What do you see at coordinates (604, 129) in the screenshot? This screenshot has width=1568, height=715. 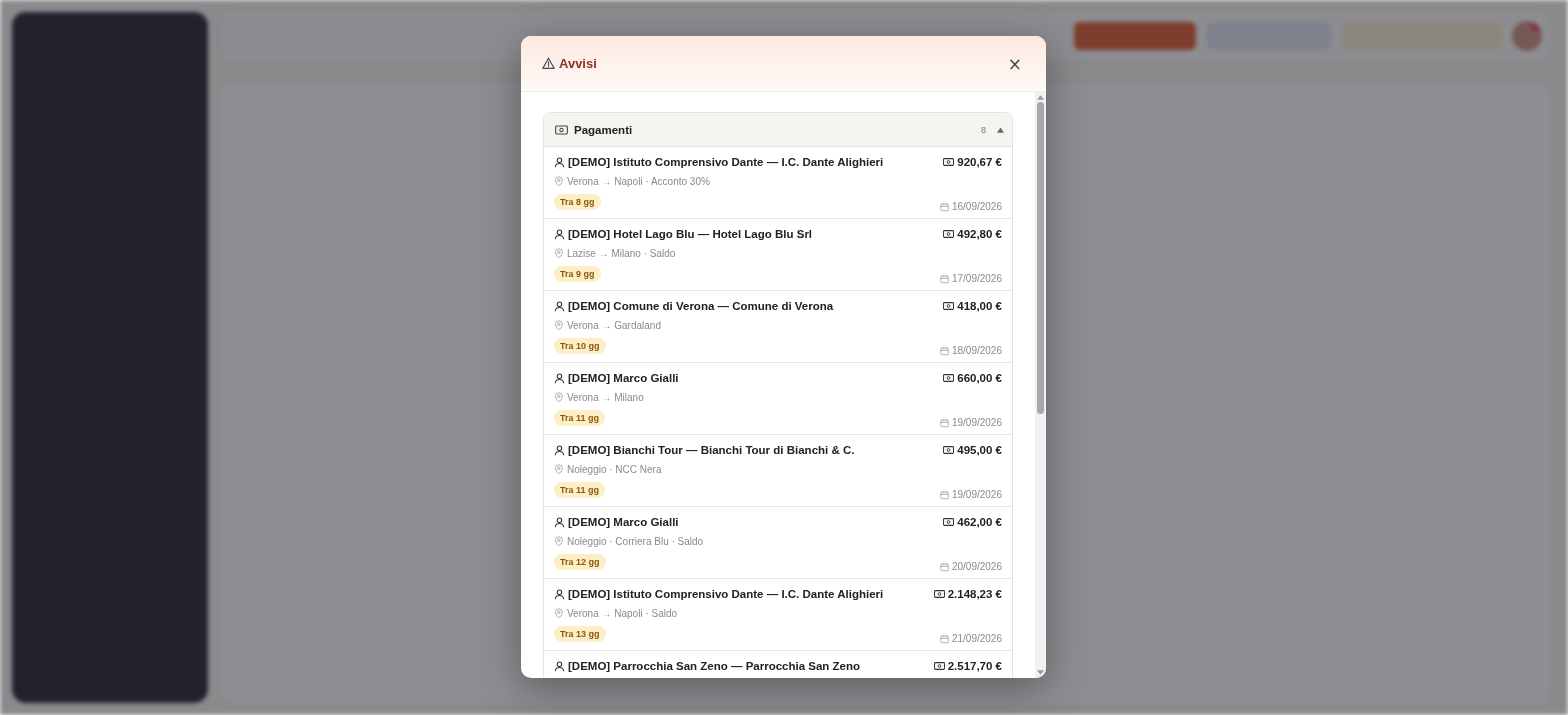 I see `section-title: Pagamenti` at bounding box center [604, 129].